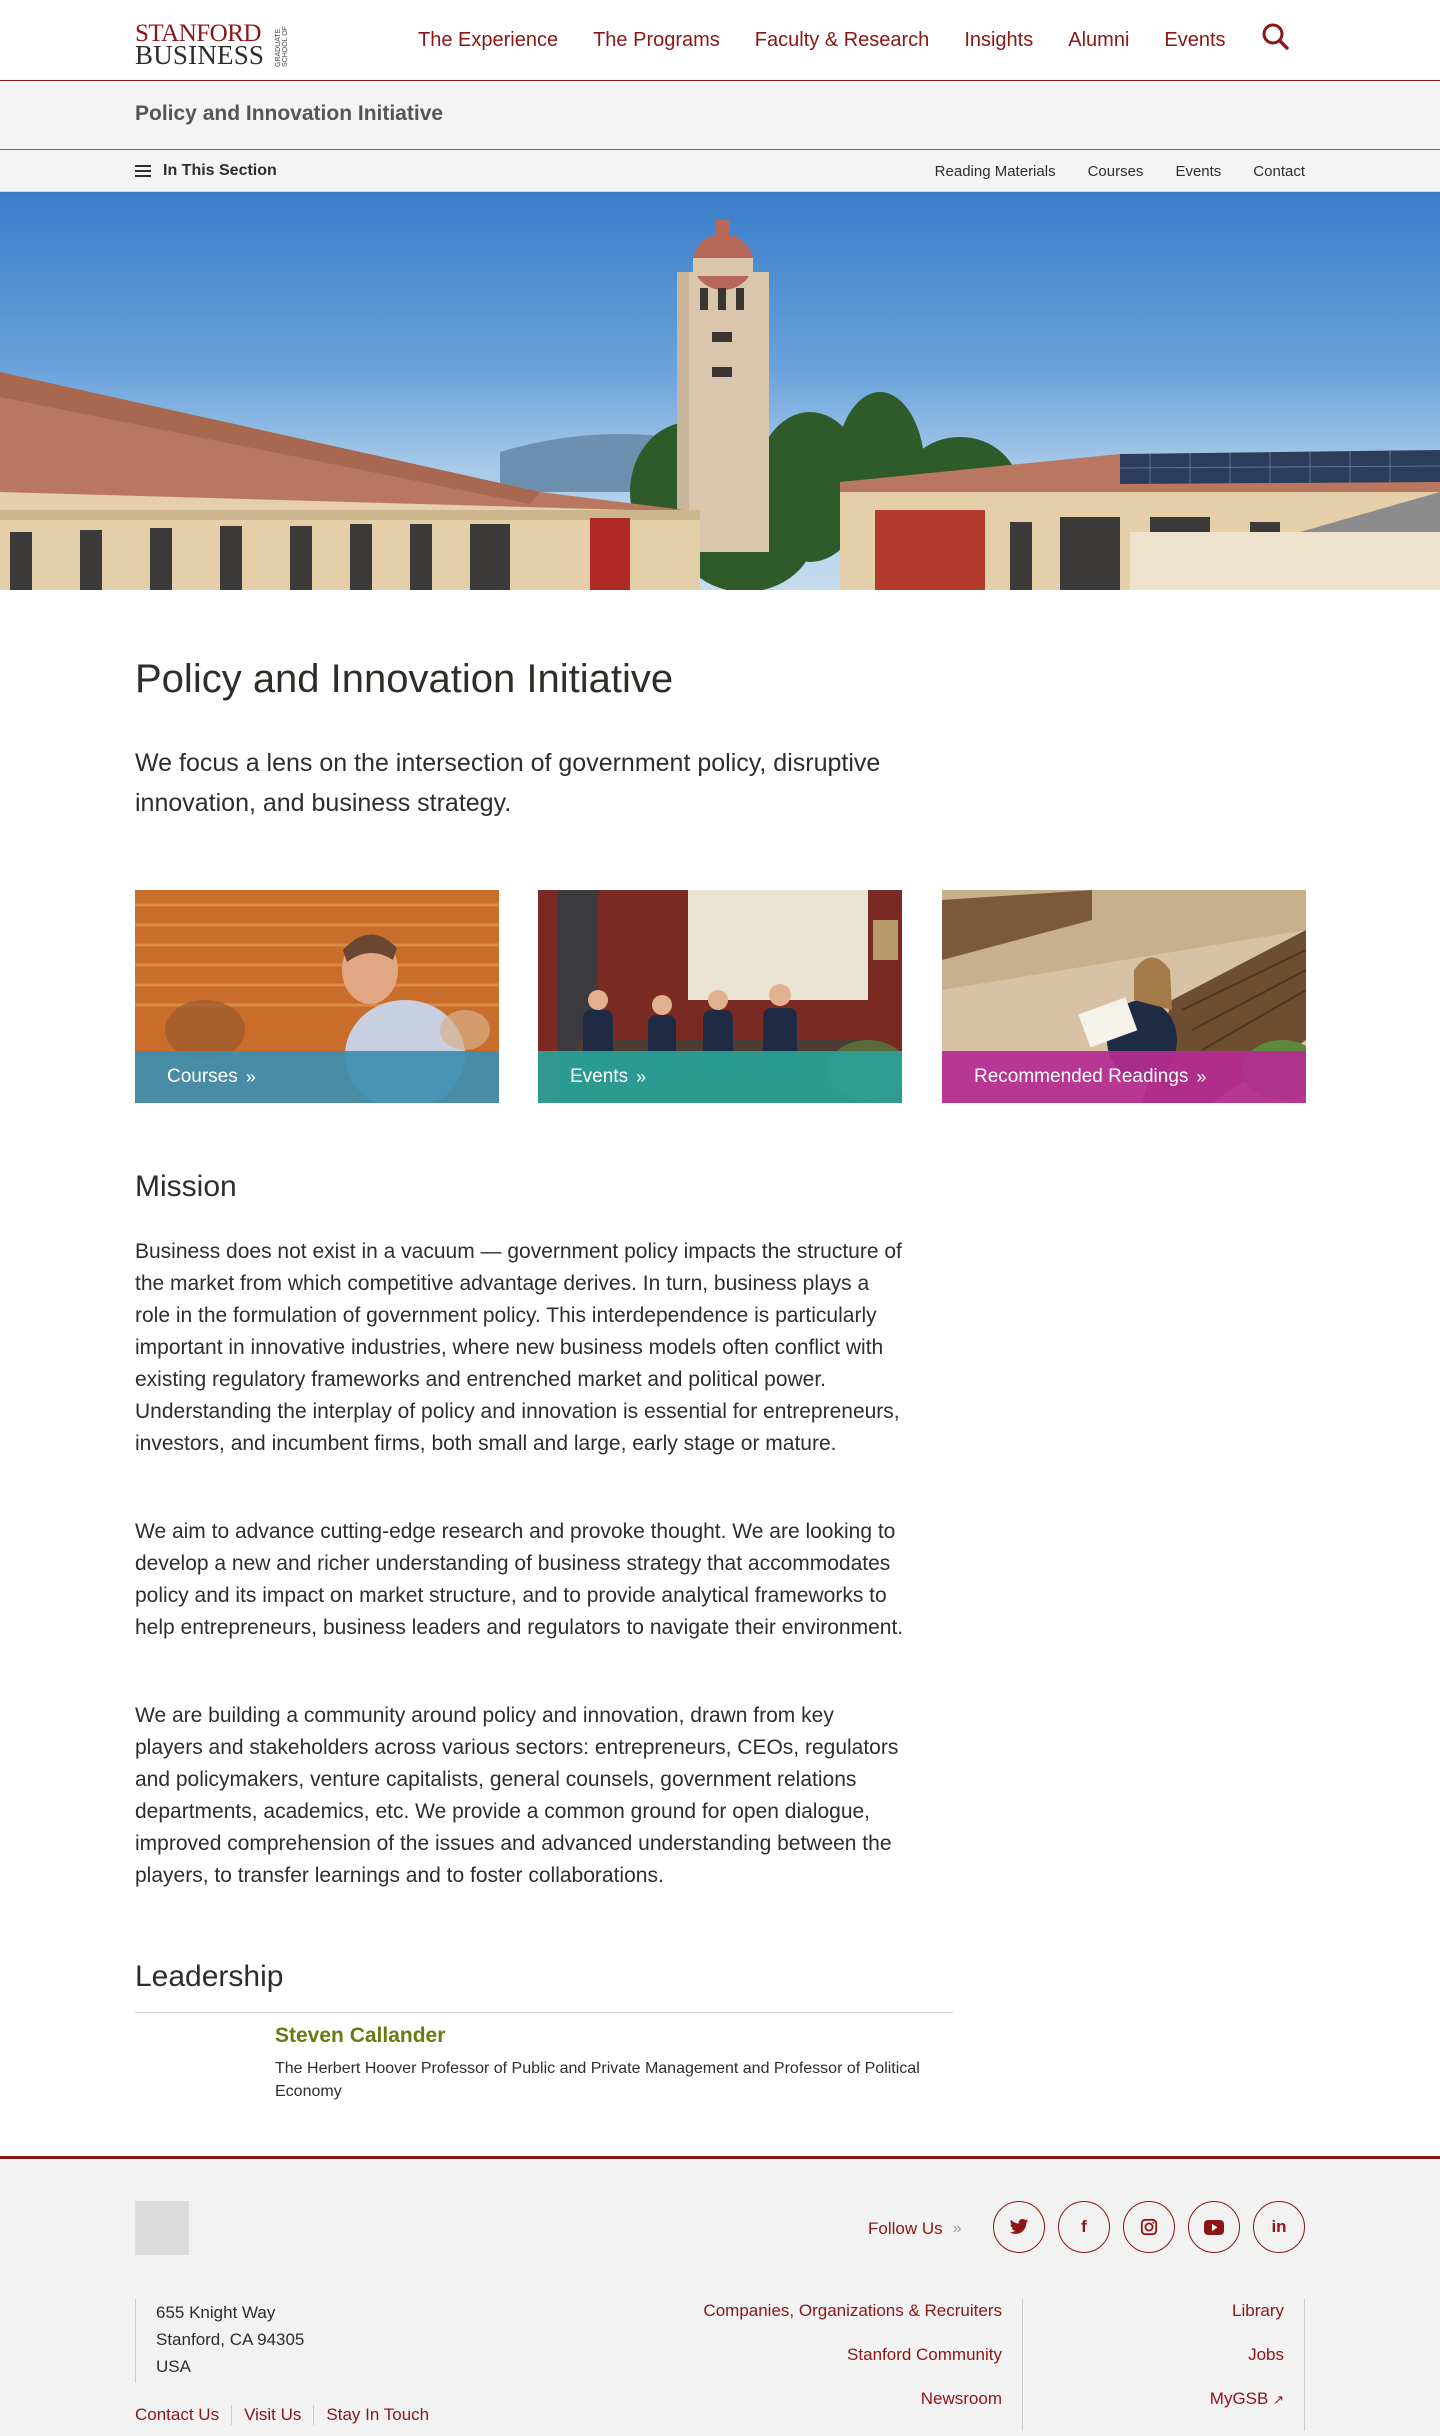 The image size is (1440, 2436). What do you see at coordinates (1098, 40) in the screenshot?
I see `nav-alumni: Alumni` at bounding box center [1098, 40].